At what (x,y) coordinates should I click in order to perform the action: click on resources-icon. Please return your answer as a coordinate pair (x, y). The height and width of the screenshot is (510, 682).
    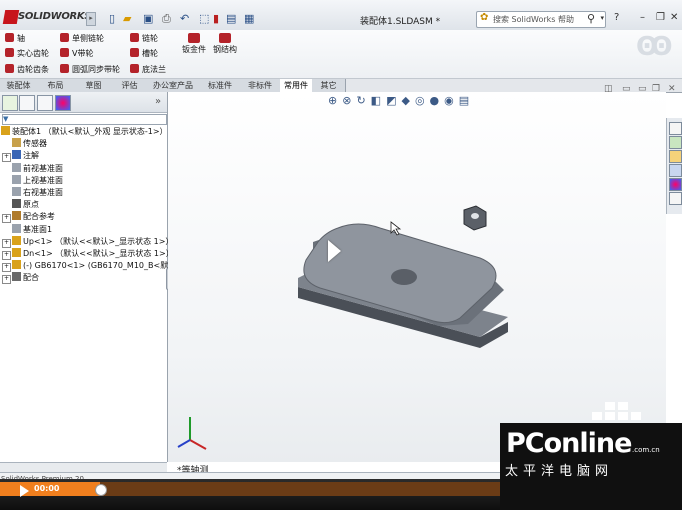
    Looking at the image, I should click on (675, 128).